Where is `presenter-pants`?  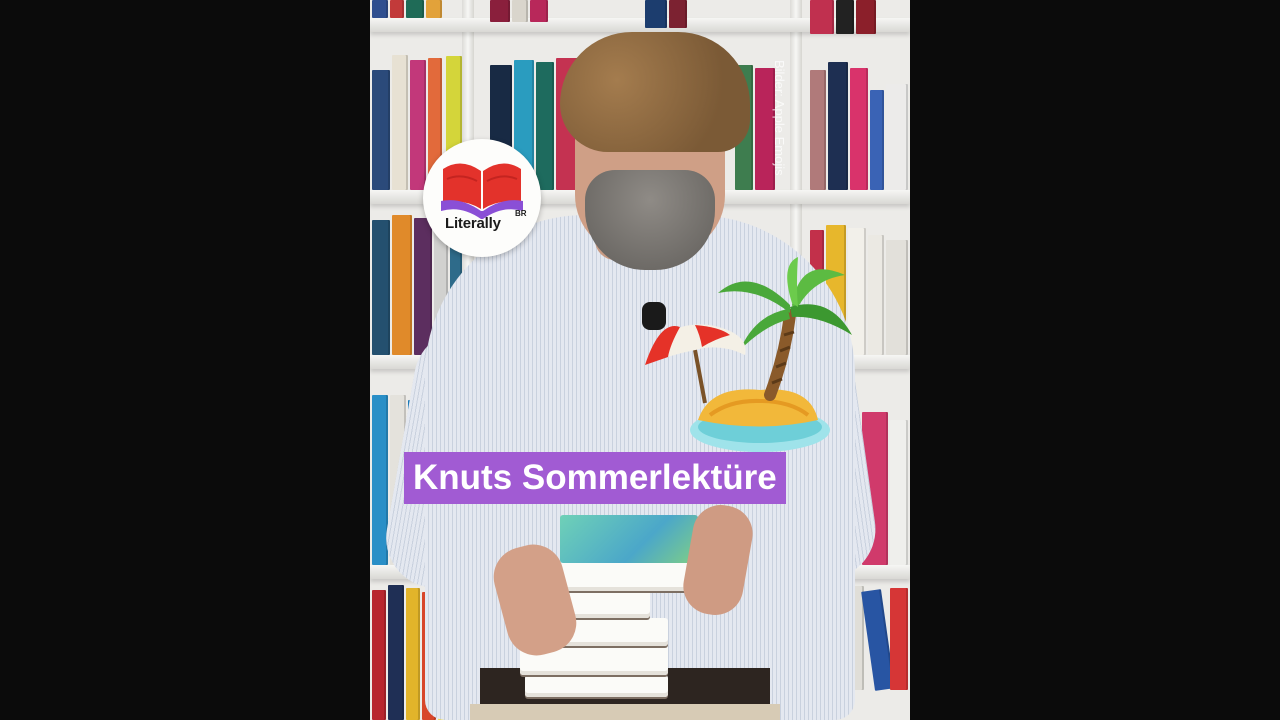 presenter-pants is located at coordinates (625, 712).